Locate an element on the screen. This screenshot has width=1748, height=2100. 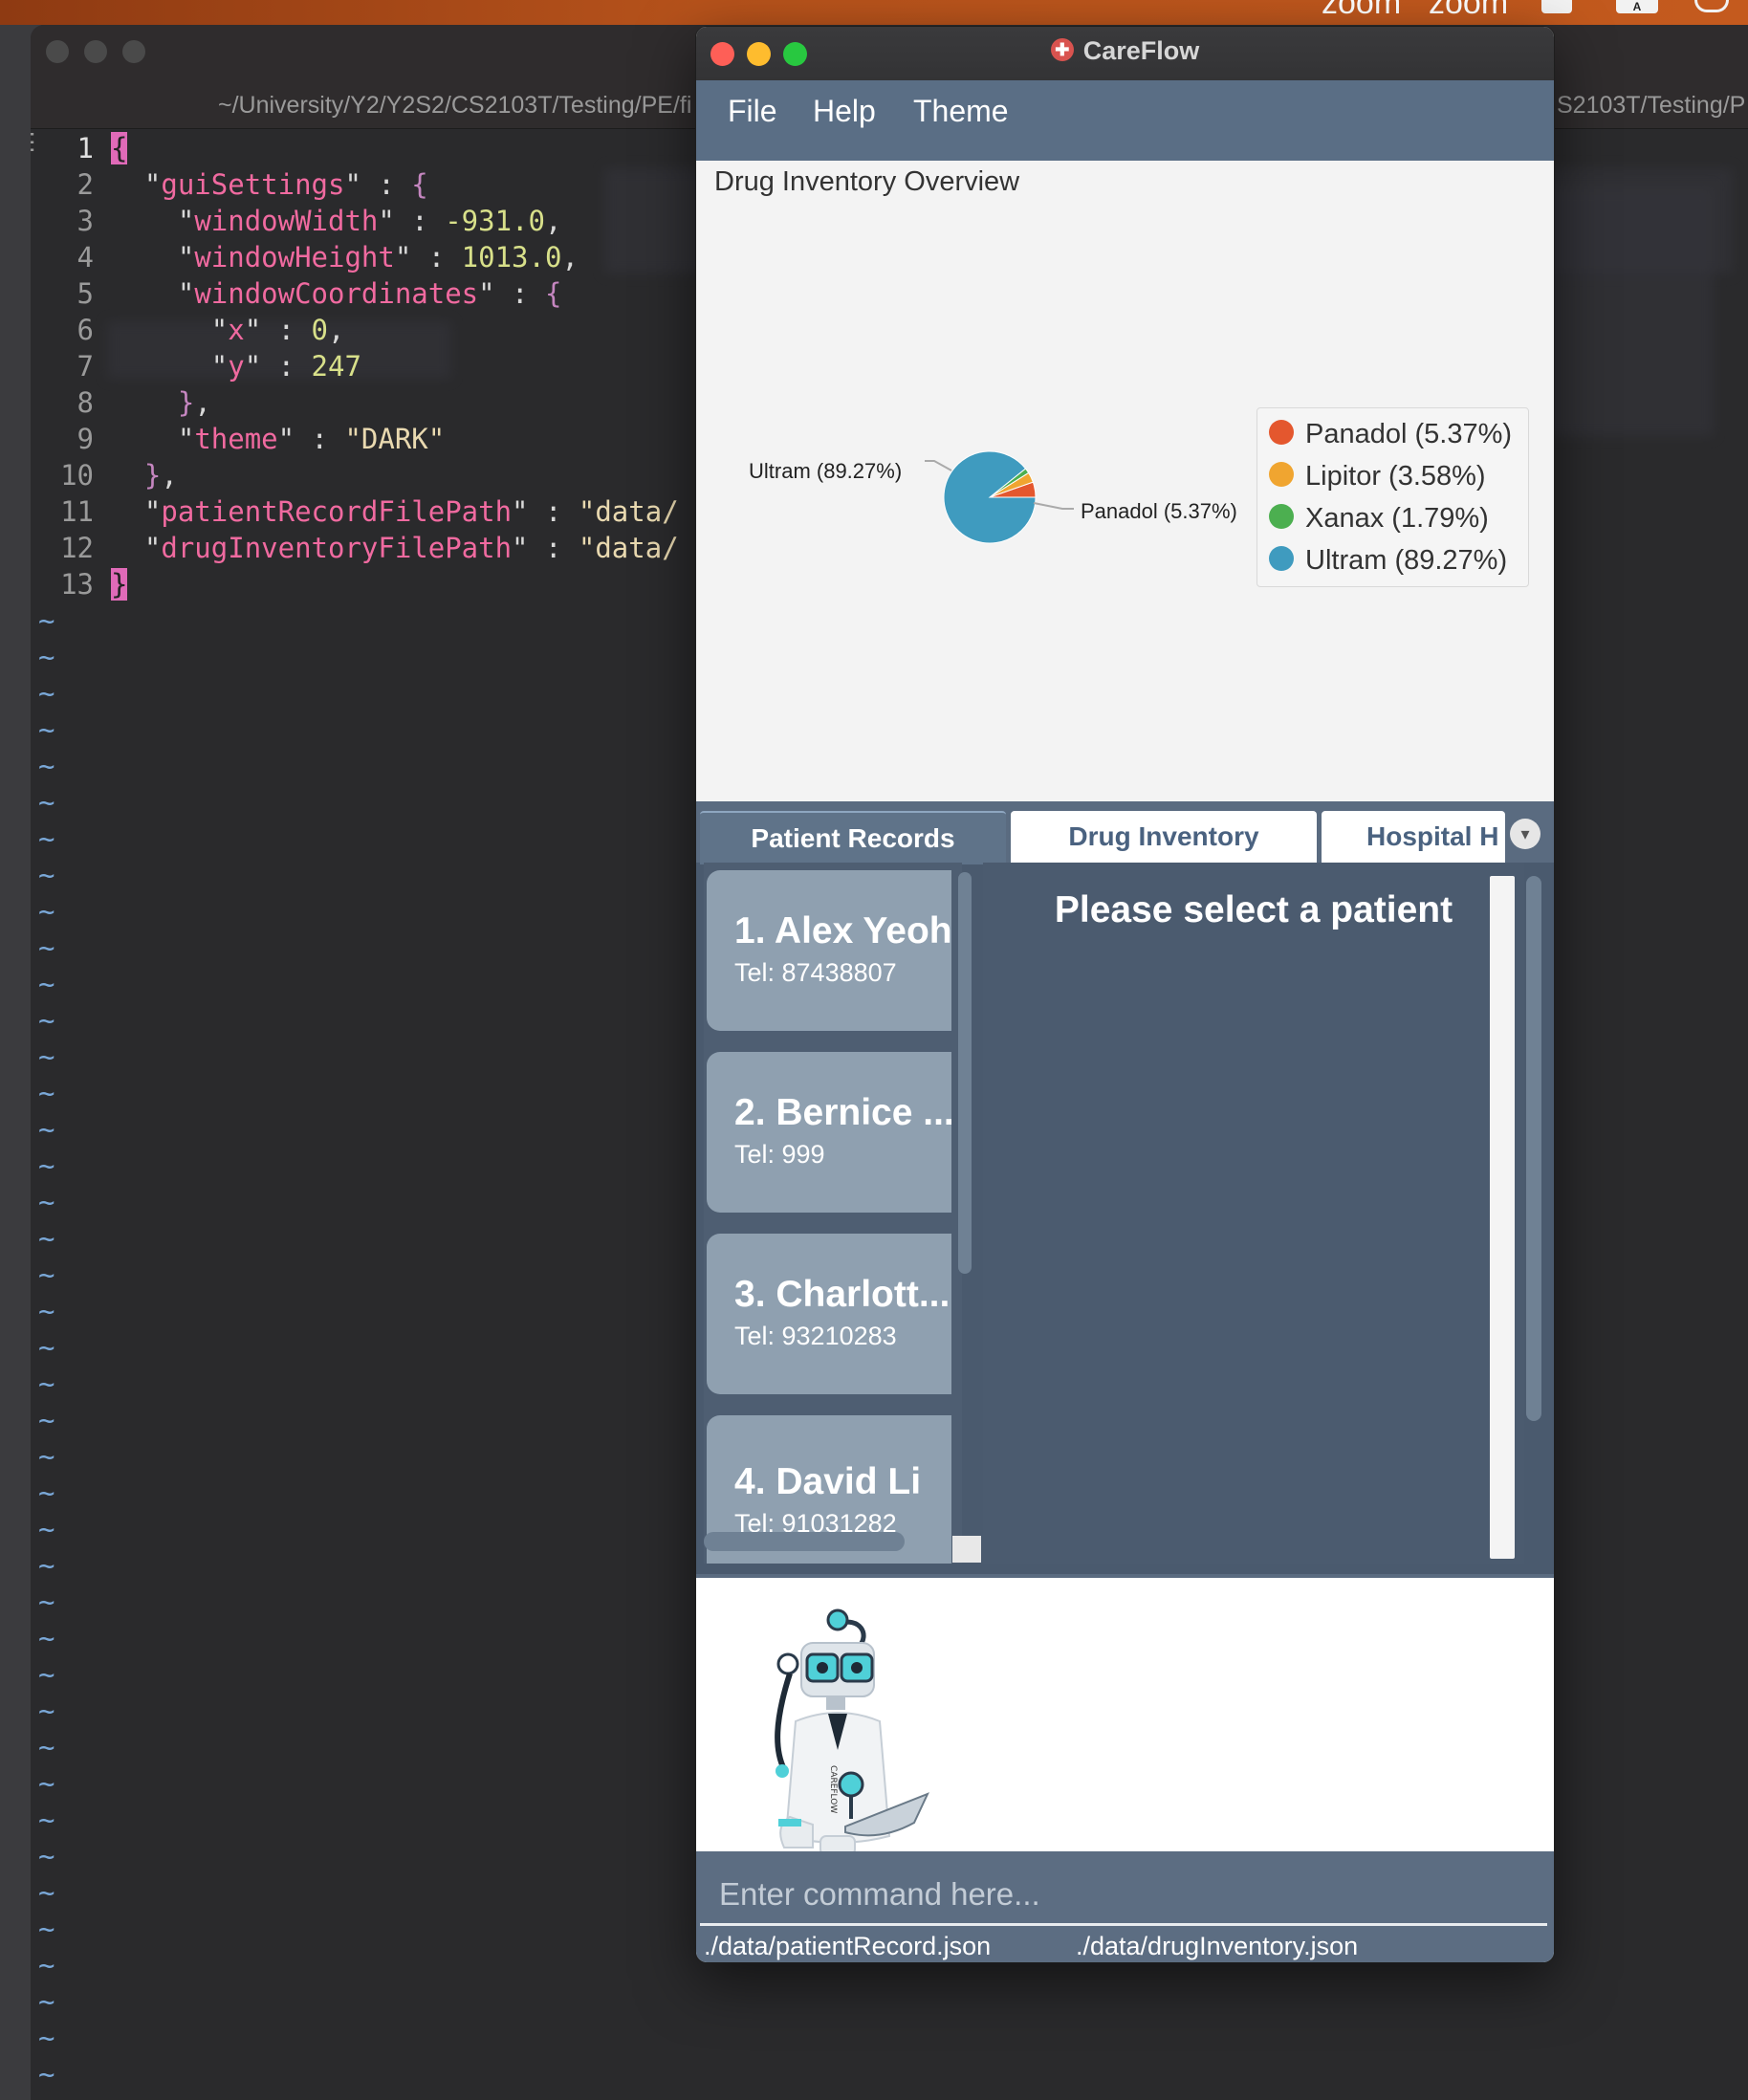
patient-card: 2. Bernice ... Tel: 999 is located at coordinates (829, 1132).